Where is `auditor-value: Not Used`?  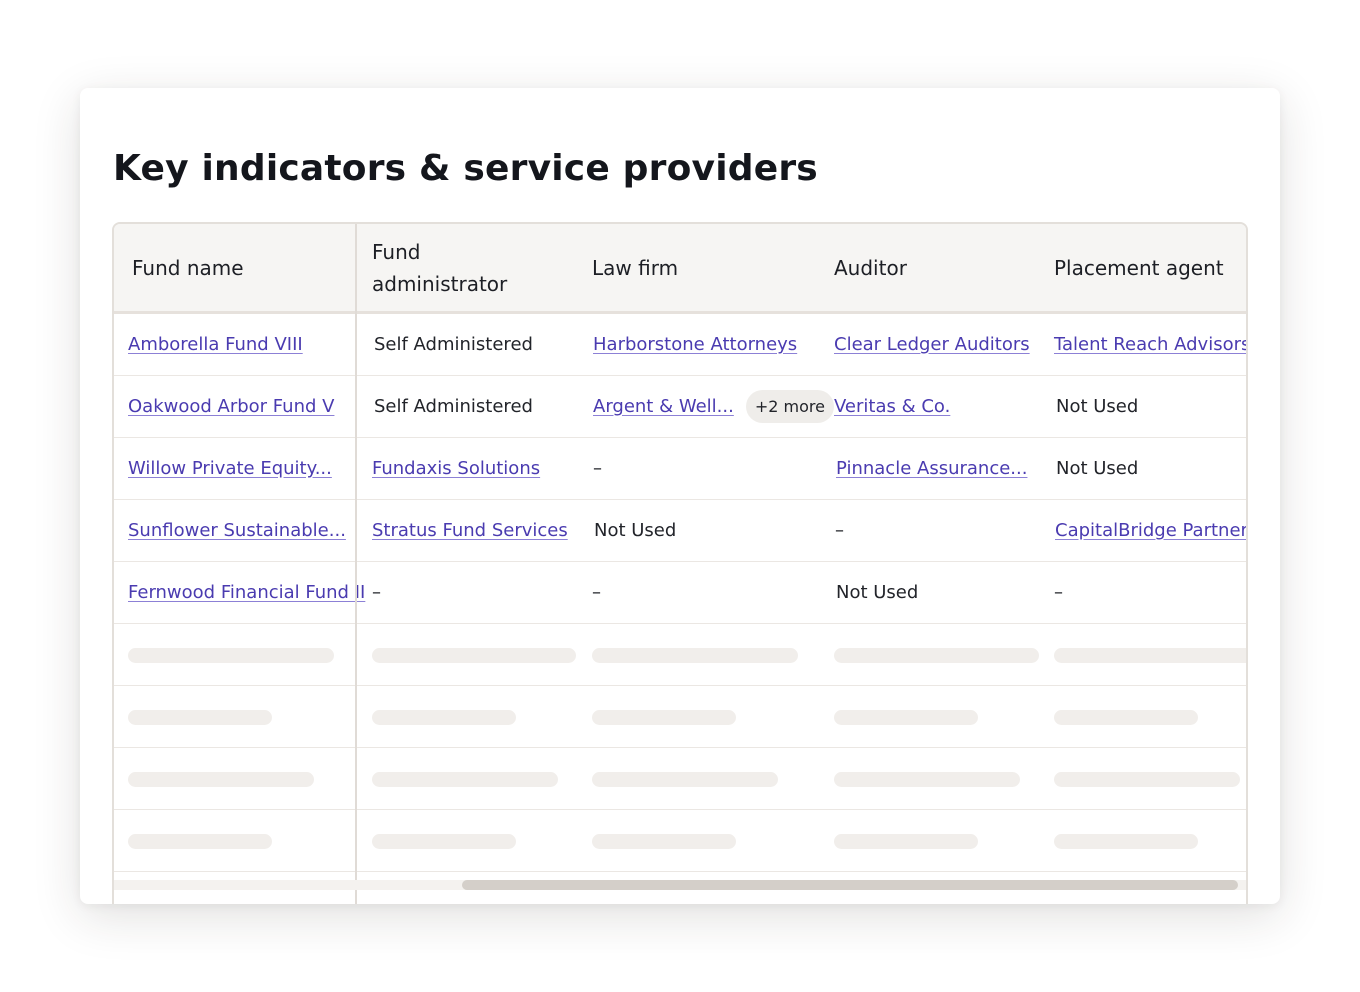
auditor-value: Not Used is located at coordinates (877, 592).